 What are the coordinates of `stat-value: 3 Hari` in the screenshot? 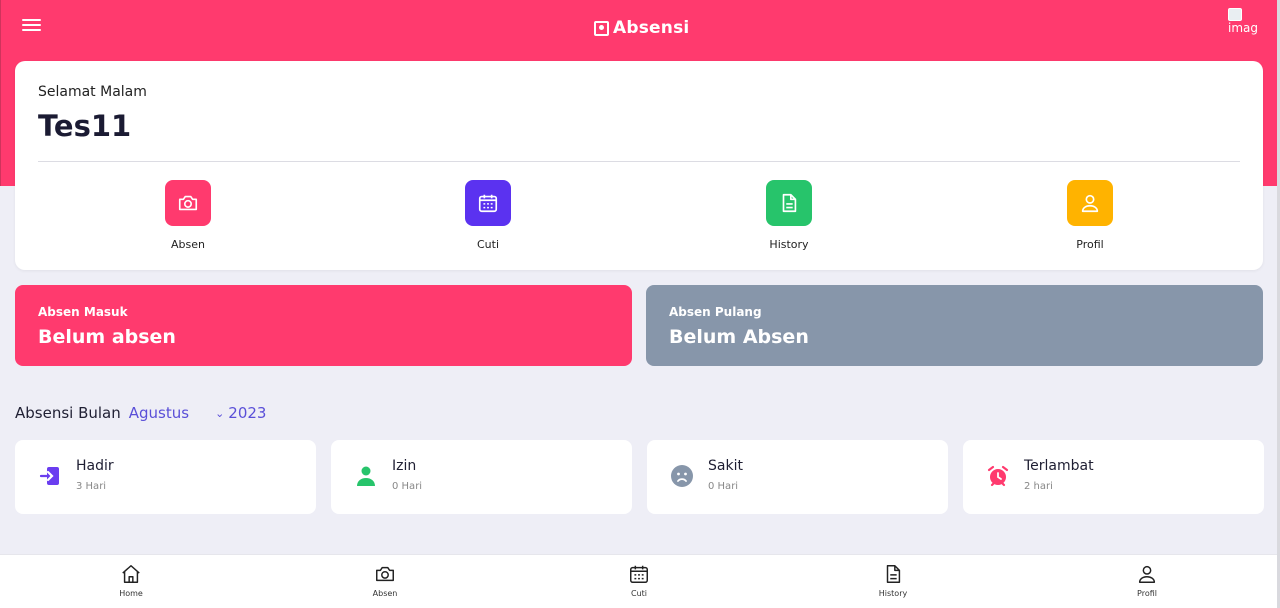 It's located at (91, 486).